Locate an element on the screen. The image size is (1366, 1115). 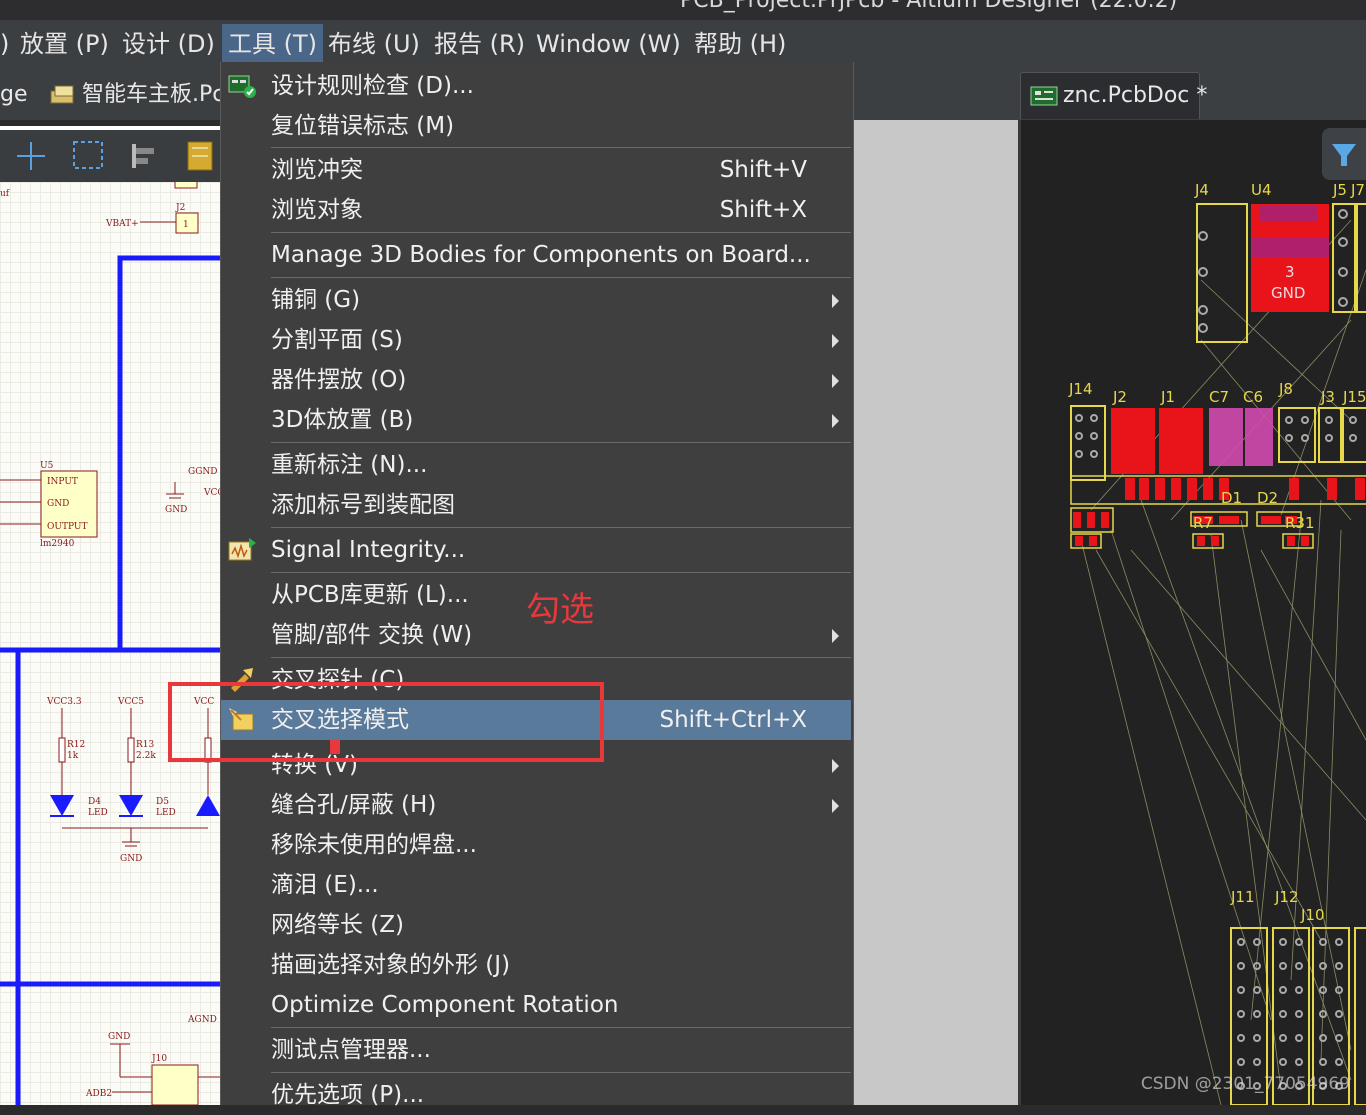
pcb-label-u4: U4 is located at coordinates (1261, 190).